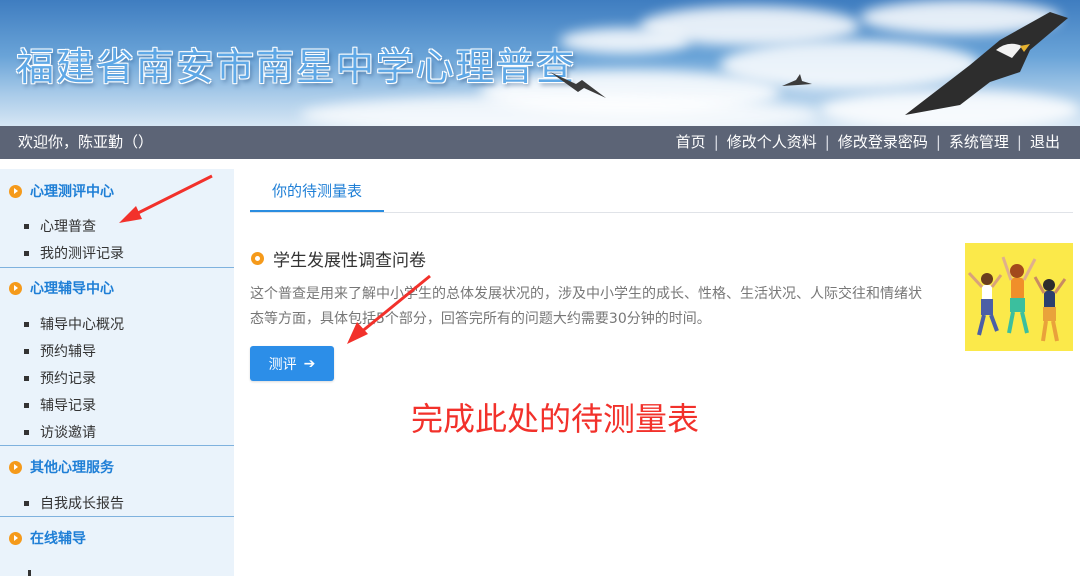 The image size is (1080, 576). Describe the element at coordinates (82, 254) in the screenshot. I see `sidebar-item-label: 我的测评记录` at that location.